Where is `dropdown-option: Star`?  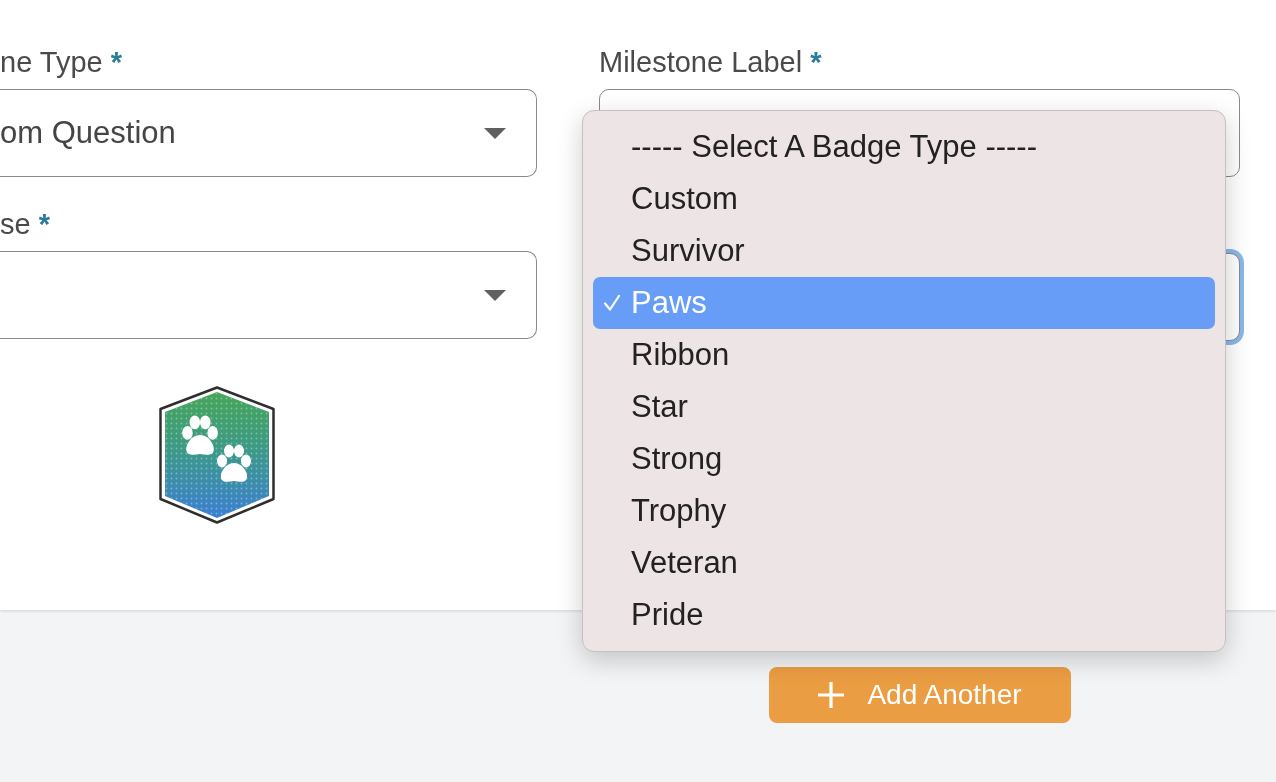 dropdown-option: Star is located at coordinates (904, 407).